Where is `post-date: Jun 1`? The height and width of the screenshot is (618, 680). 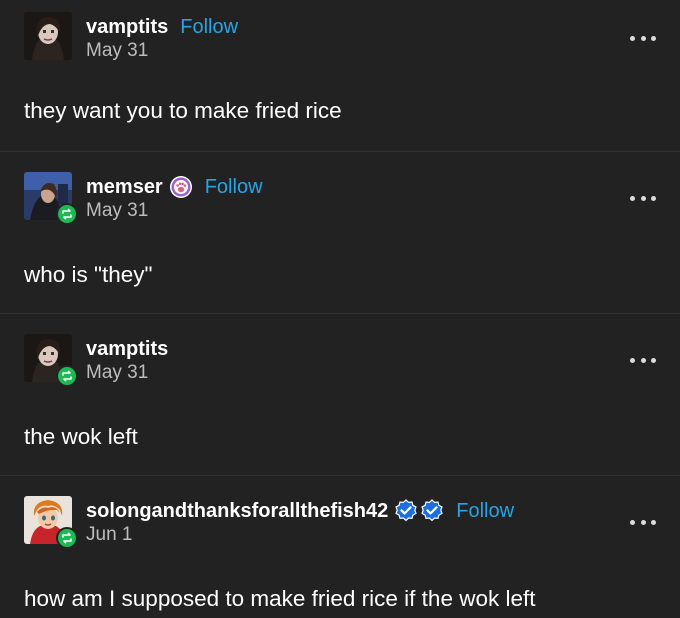 post-date: Jun 1 is located at coordinates (109, 534).